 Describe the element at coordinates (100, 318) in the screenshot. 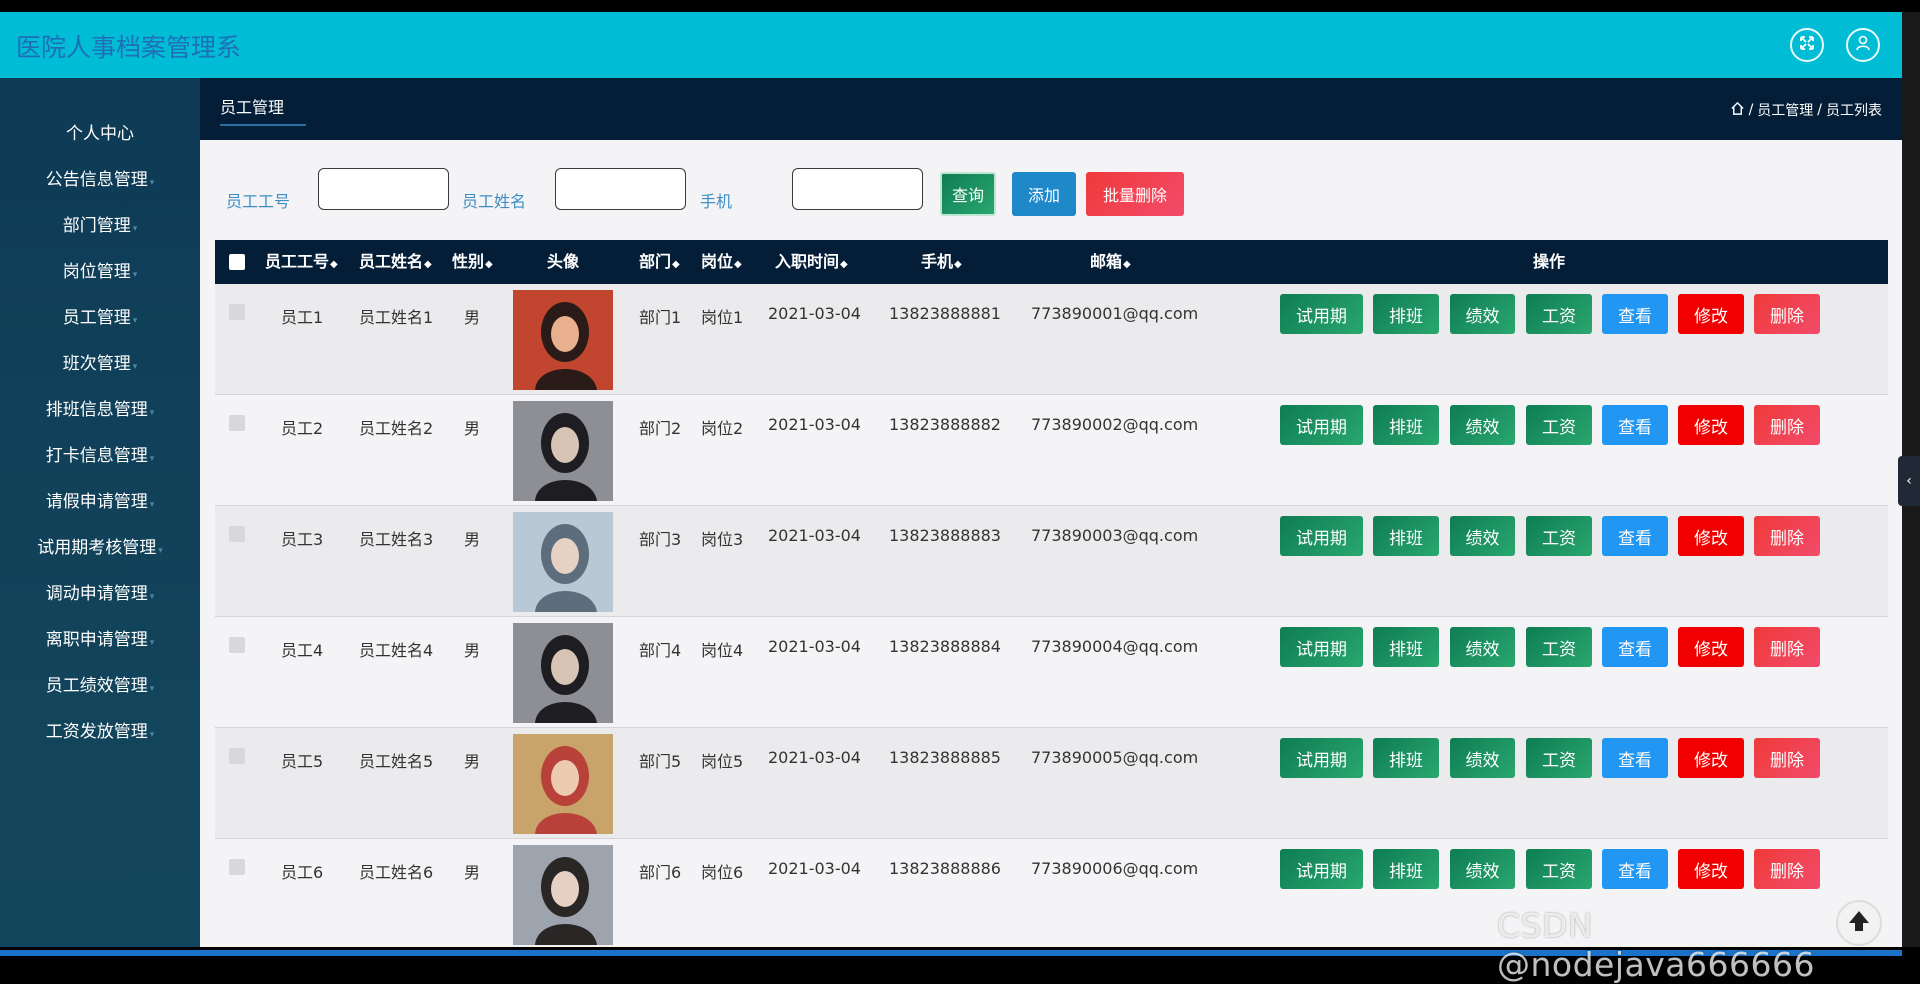

I see `sidebar-item: 员工管理 ▾` at that location.